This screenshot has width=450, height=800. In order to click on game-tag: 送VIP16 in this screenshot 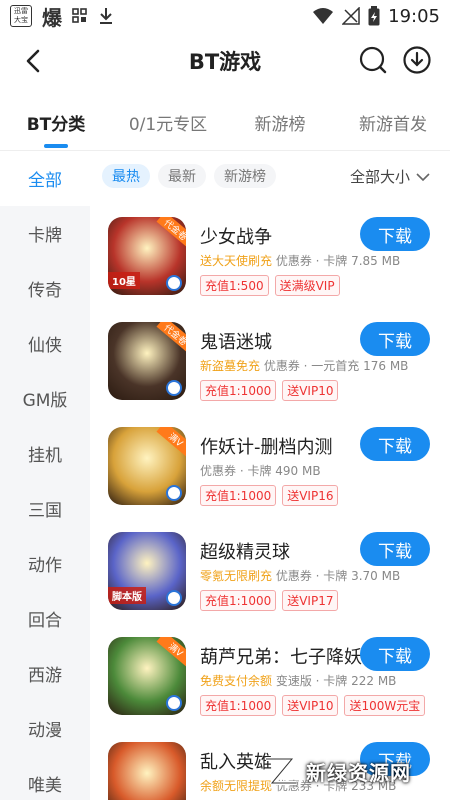, I will do `click(310, 495)`.